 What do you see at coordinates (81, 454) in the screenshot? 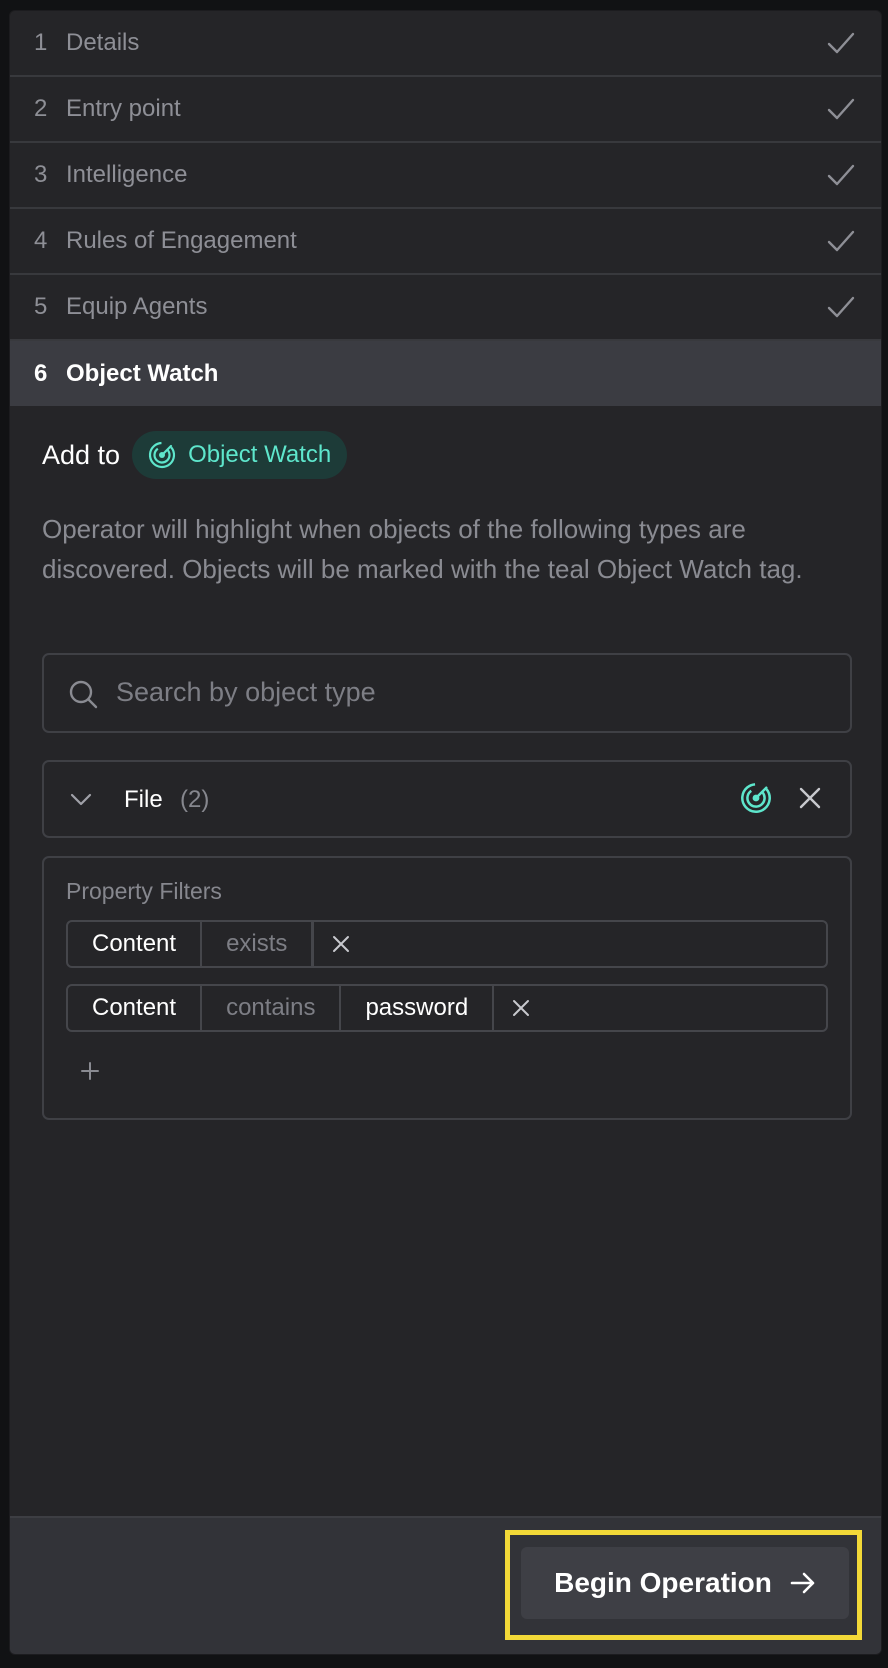
I see `add-to-label: Add to` at bounding box center [81, 454].